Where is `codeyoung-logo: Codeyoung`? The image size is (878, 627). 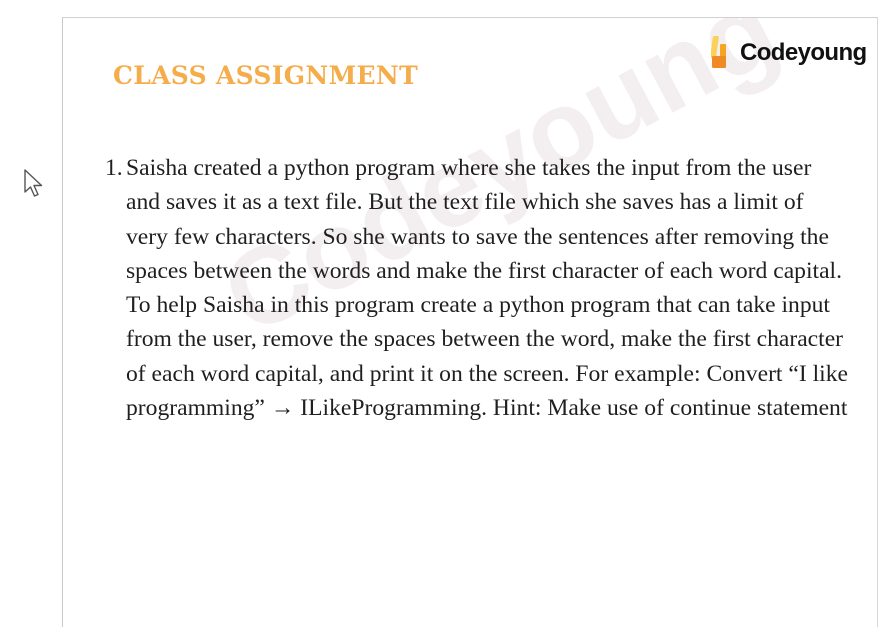 codeyoung-logo: Codeyoung is located at coordinates (789, 53).